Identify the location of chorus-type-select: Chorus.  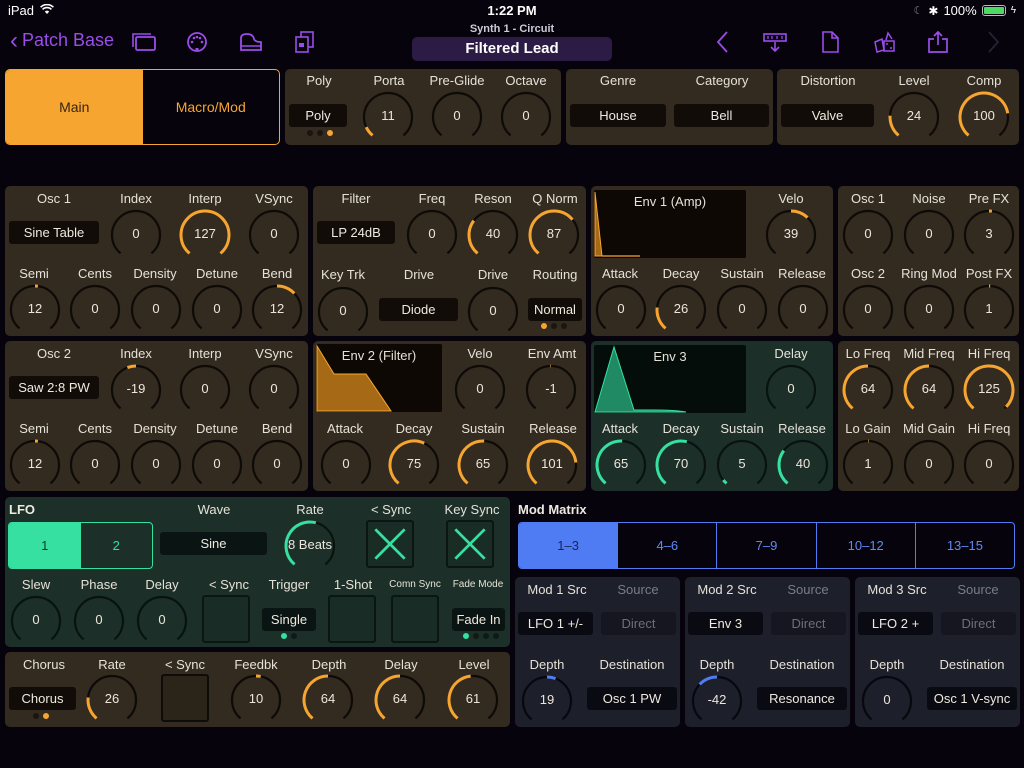
(42, 698).